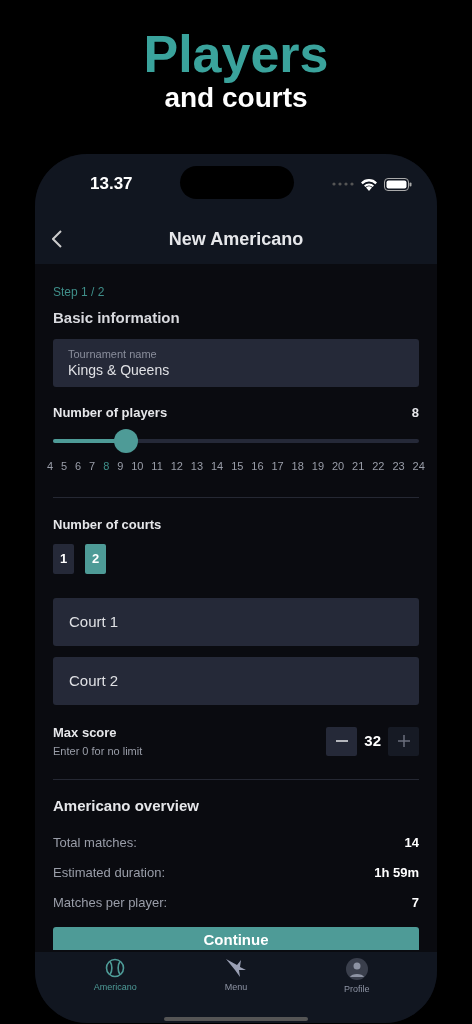 The width and height of the screenshot is (472, 1024). Describe the element at coordinates (236, 681) in the screenshot. I see `court-name-field: Court 2` at that location.